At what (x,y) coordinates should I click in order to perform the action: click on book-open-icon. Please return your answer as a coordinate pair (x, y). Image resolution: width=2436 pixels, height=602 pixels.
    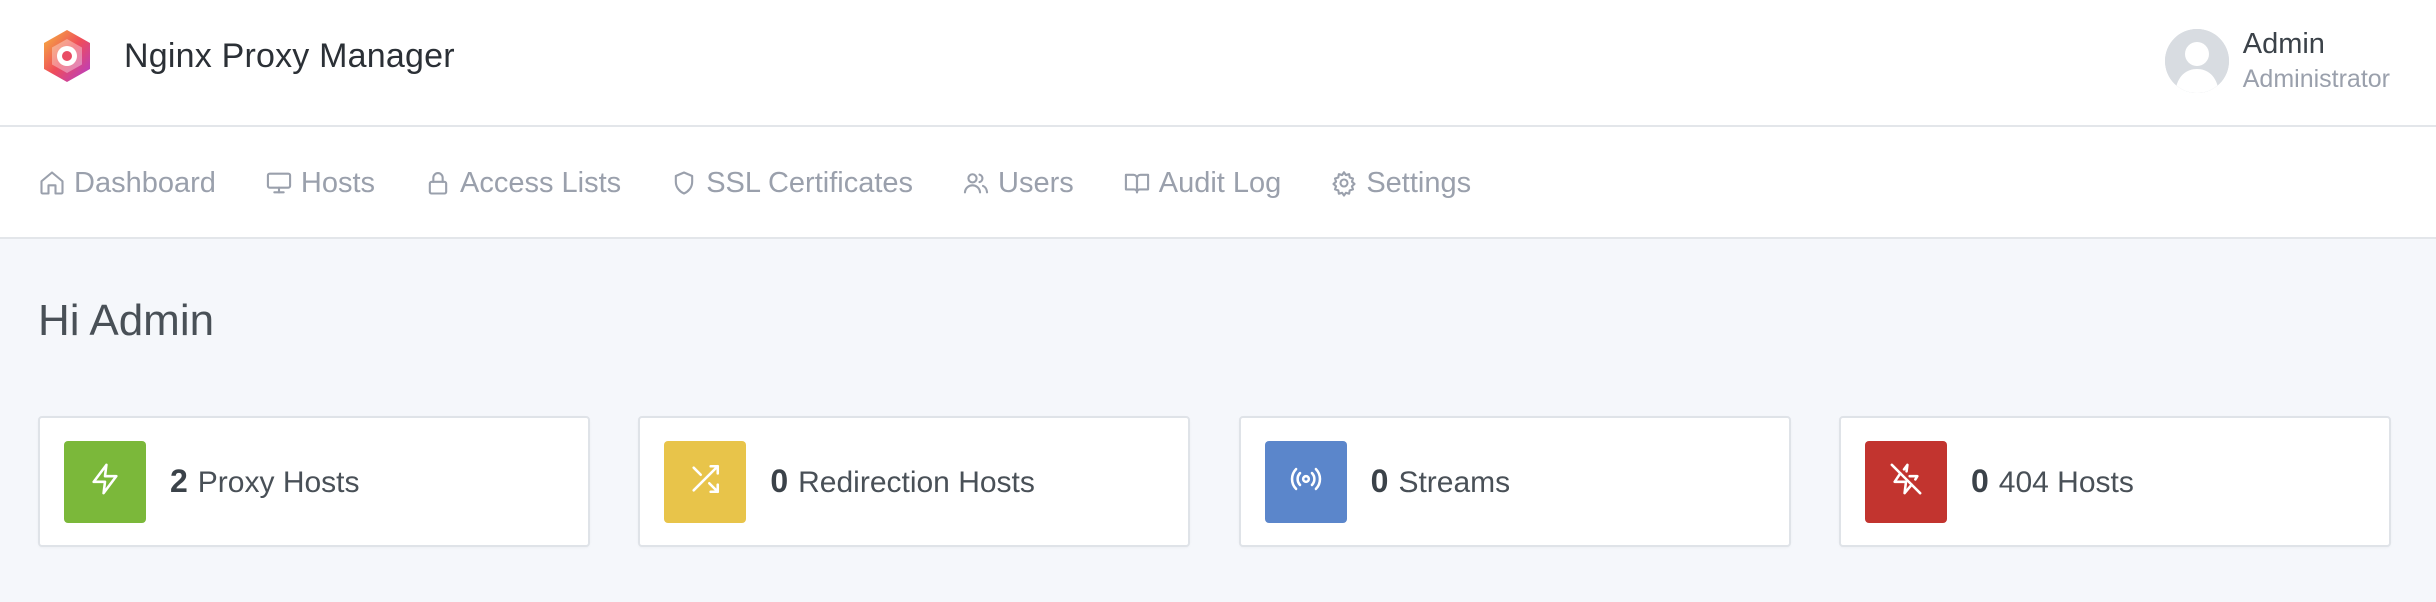
    Looking at the image, I should click on (1137, 183).